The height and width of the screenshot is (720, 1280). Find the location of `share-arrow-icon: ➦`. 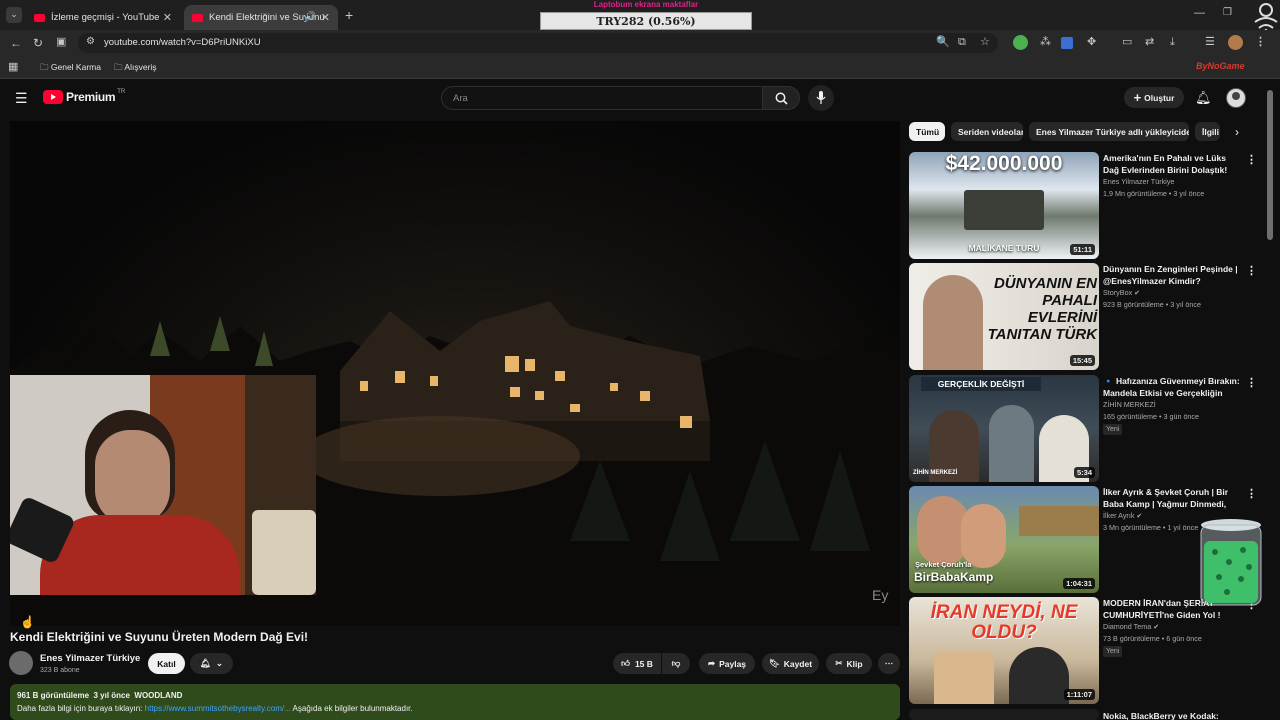

share-arrow-icon: ➦ is located at coordinates (711, 663).